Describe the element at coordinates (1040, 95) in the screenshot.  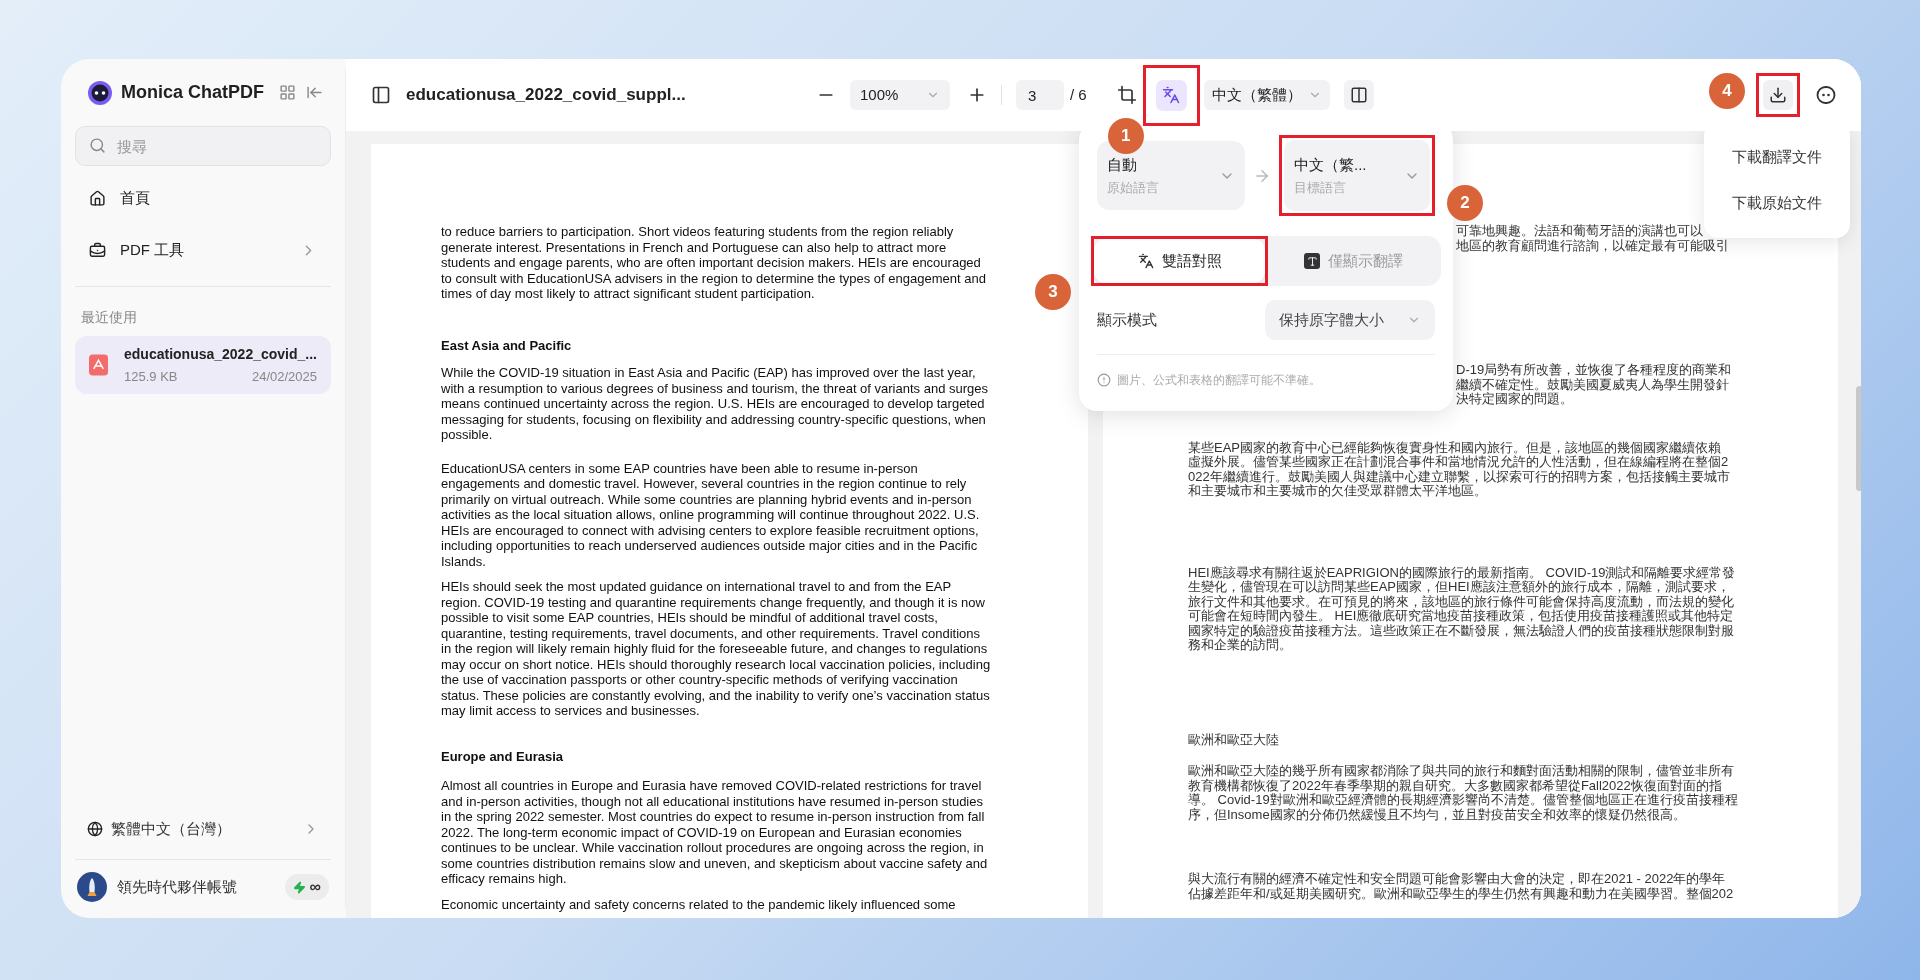
I see `page-number-field: 3` at that location.